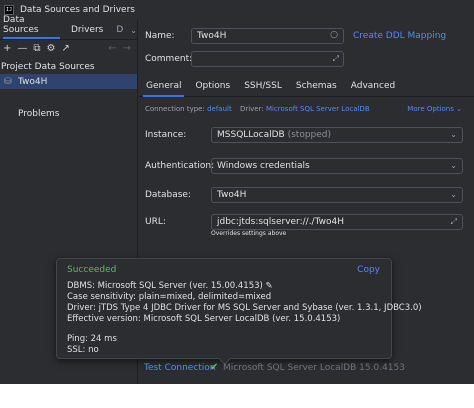 Image resolution: width=474 pixels, height=408 pixels. Describe the element at coordinates (9, 10) in the screenshot. I see `intellij-app-icon: IJ` at that location.